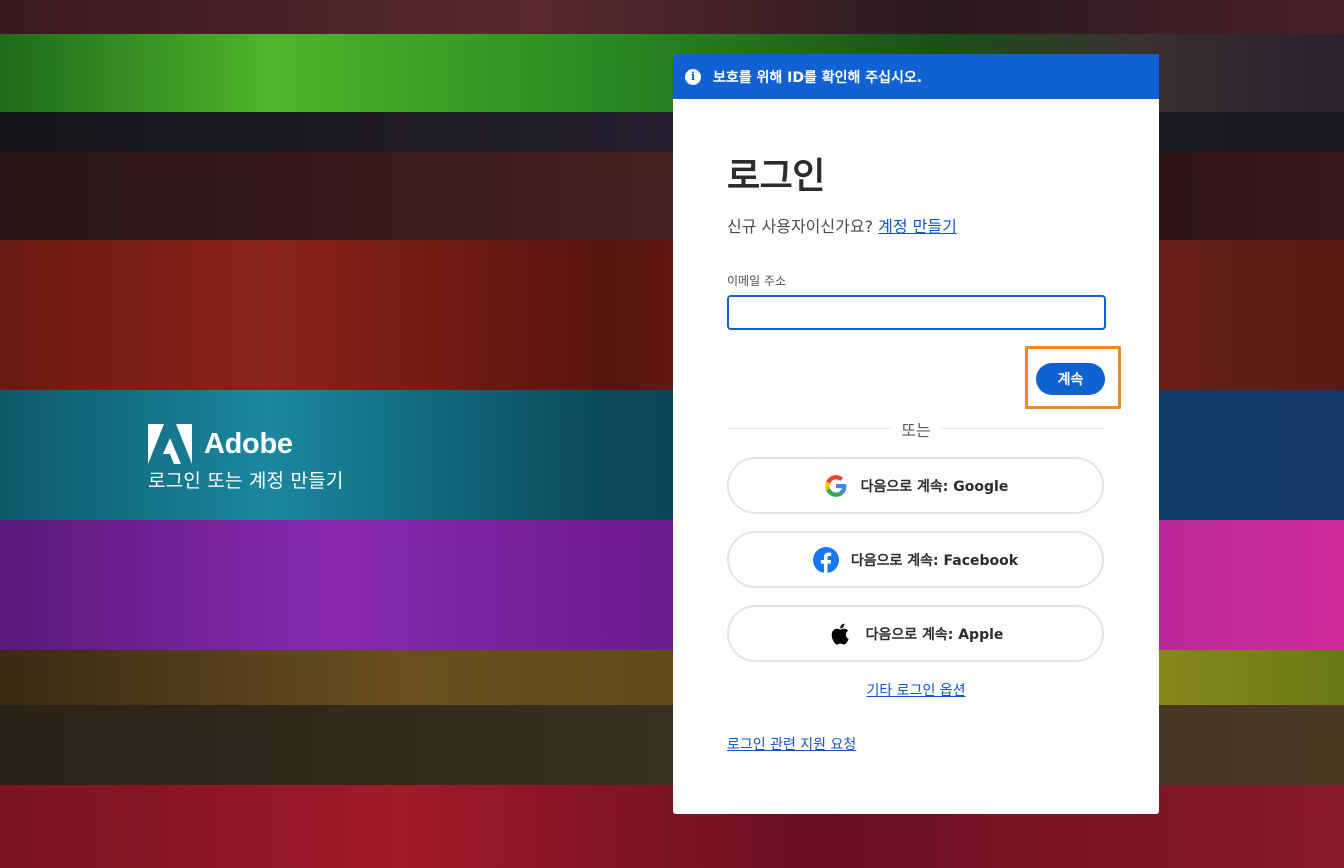 The image size is (1344, 868). I want to click on apple-icon, so click(840, 634).